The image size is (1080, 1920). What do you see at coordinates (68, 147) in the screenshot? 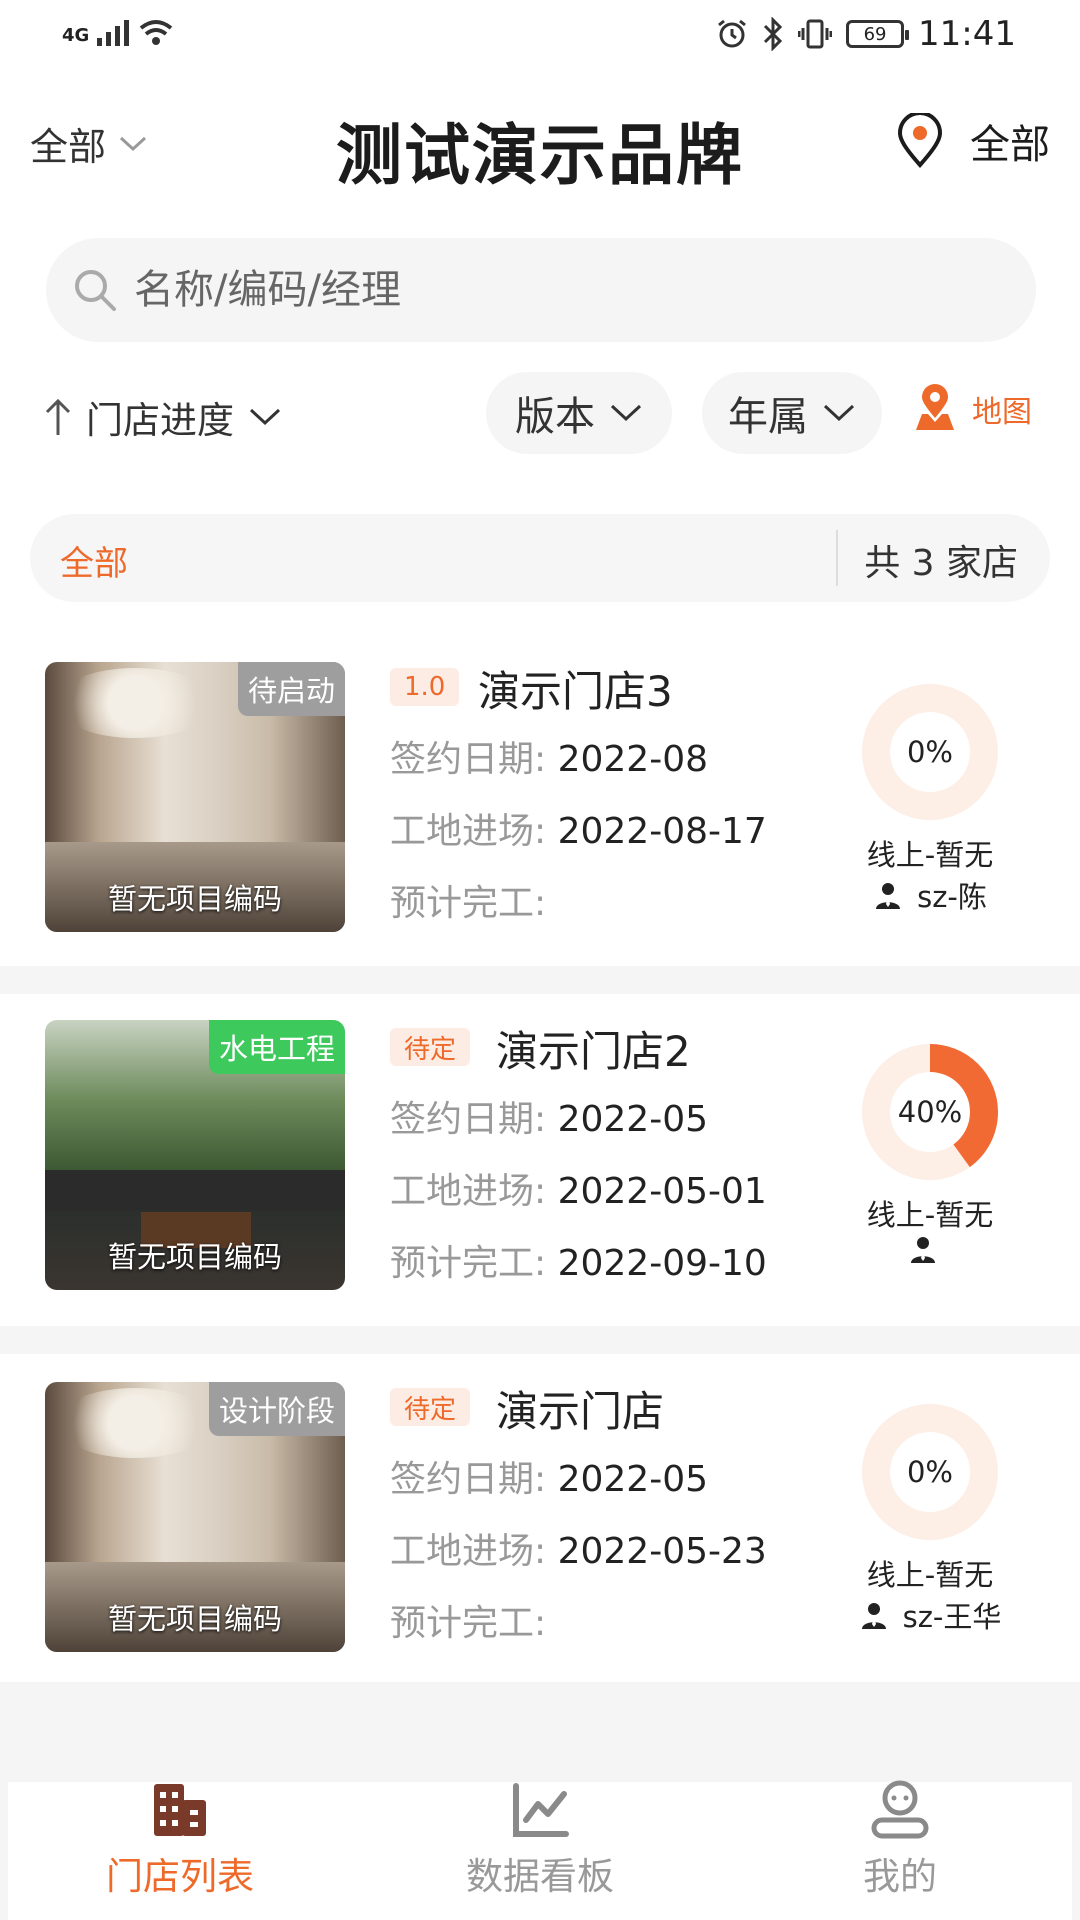
I see `scope-label: 全部` at bounding box center [68, 147].